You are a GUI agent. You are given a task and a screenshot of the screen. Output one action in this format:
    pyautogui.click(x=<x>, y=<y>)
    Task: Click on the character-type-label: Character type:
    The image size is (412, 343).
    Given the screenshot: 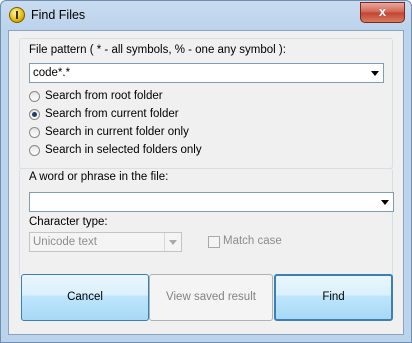 What is the action you would take?
    pyautogui.click(x=68, y=222)
    